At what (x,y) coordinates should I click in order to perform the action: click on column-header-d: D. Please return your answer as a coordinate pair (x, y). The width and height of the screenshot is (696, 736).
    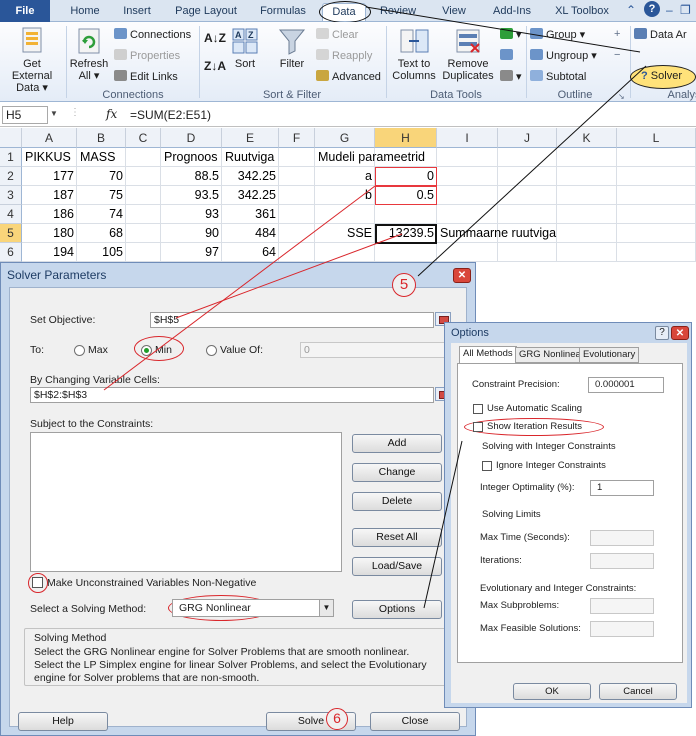
    Looking at the image, I should click on (191, 138).